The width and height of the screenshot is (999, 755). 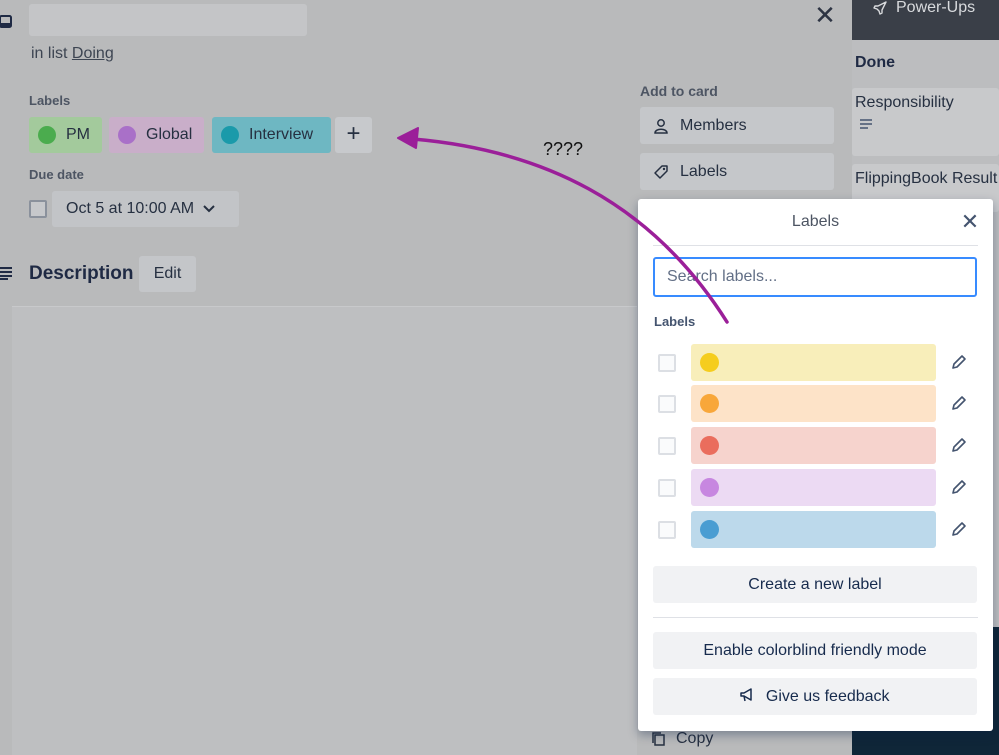 What do you see at coordinates (93, 53) in the screenshot?
I see `list-link: Doing` at bounding box center [93, 53].